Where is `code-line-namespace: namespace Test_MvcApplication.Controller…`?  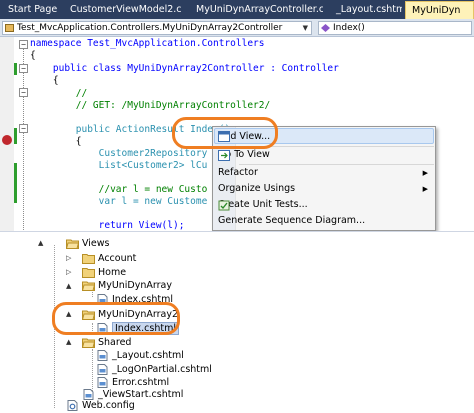
code-line-namespace: namespace Test_MvcApplication.Controller… is located at coordinates (147, 43).